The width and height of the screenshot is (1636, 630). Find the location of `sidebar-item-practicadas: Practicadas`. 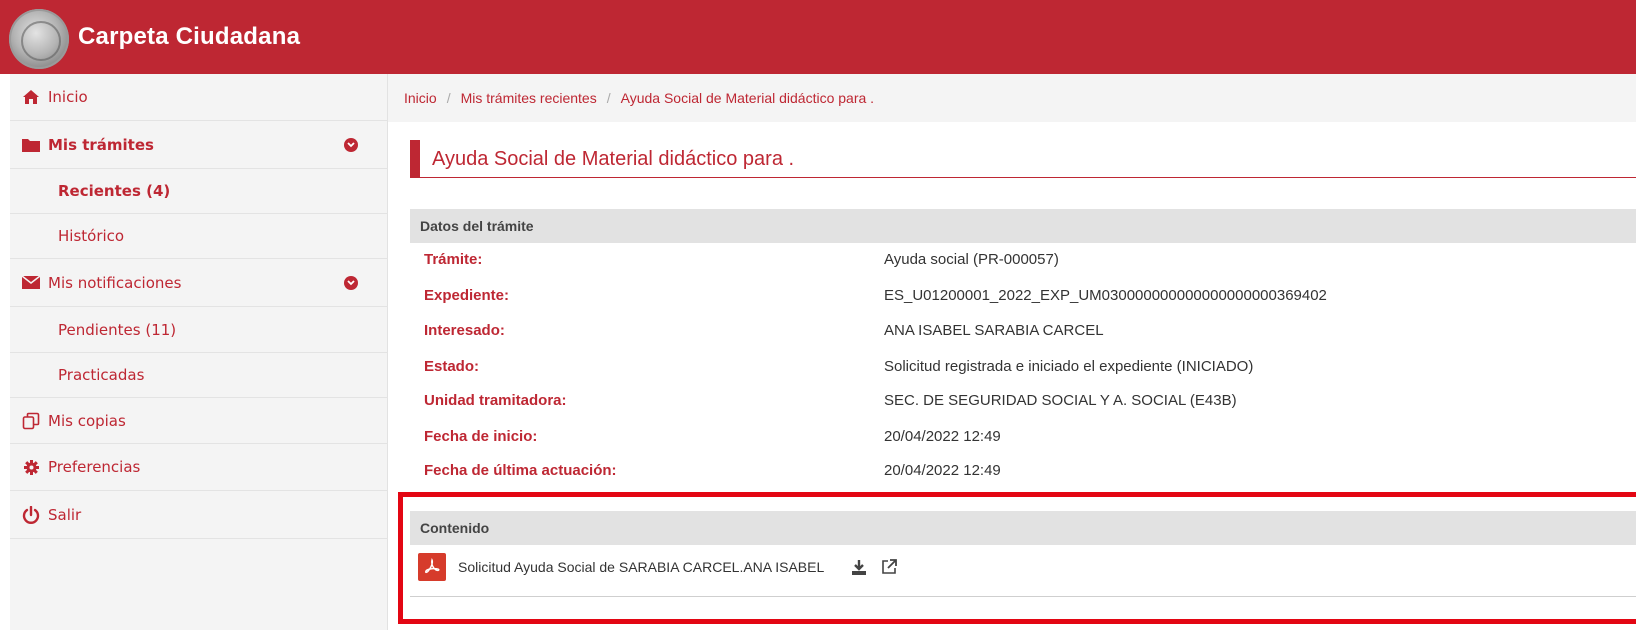

sidebar-item-practicadas: Practicadas is located at coordinates (199, 375).